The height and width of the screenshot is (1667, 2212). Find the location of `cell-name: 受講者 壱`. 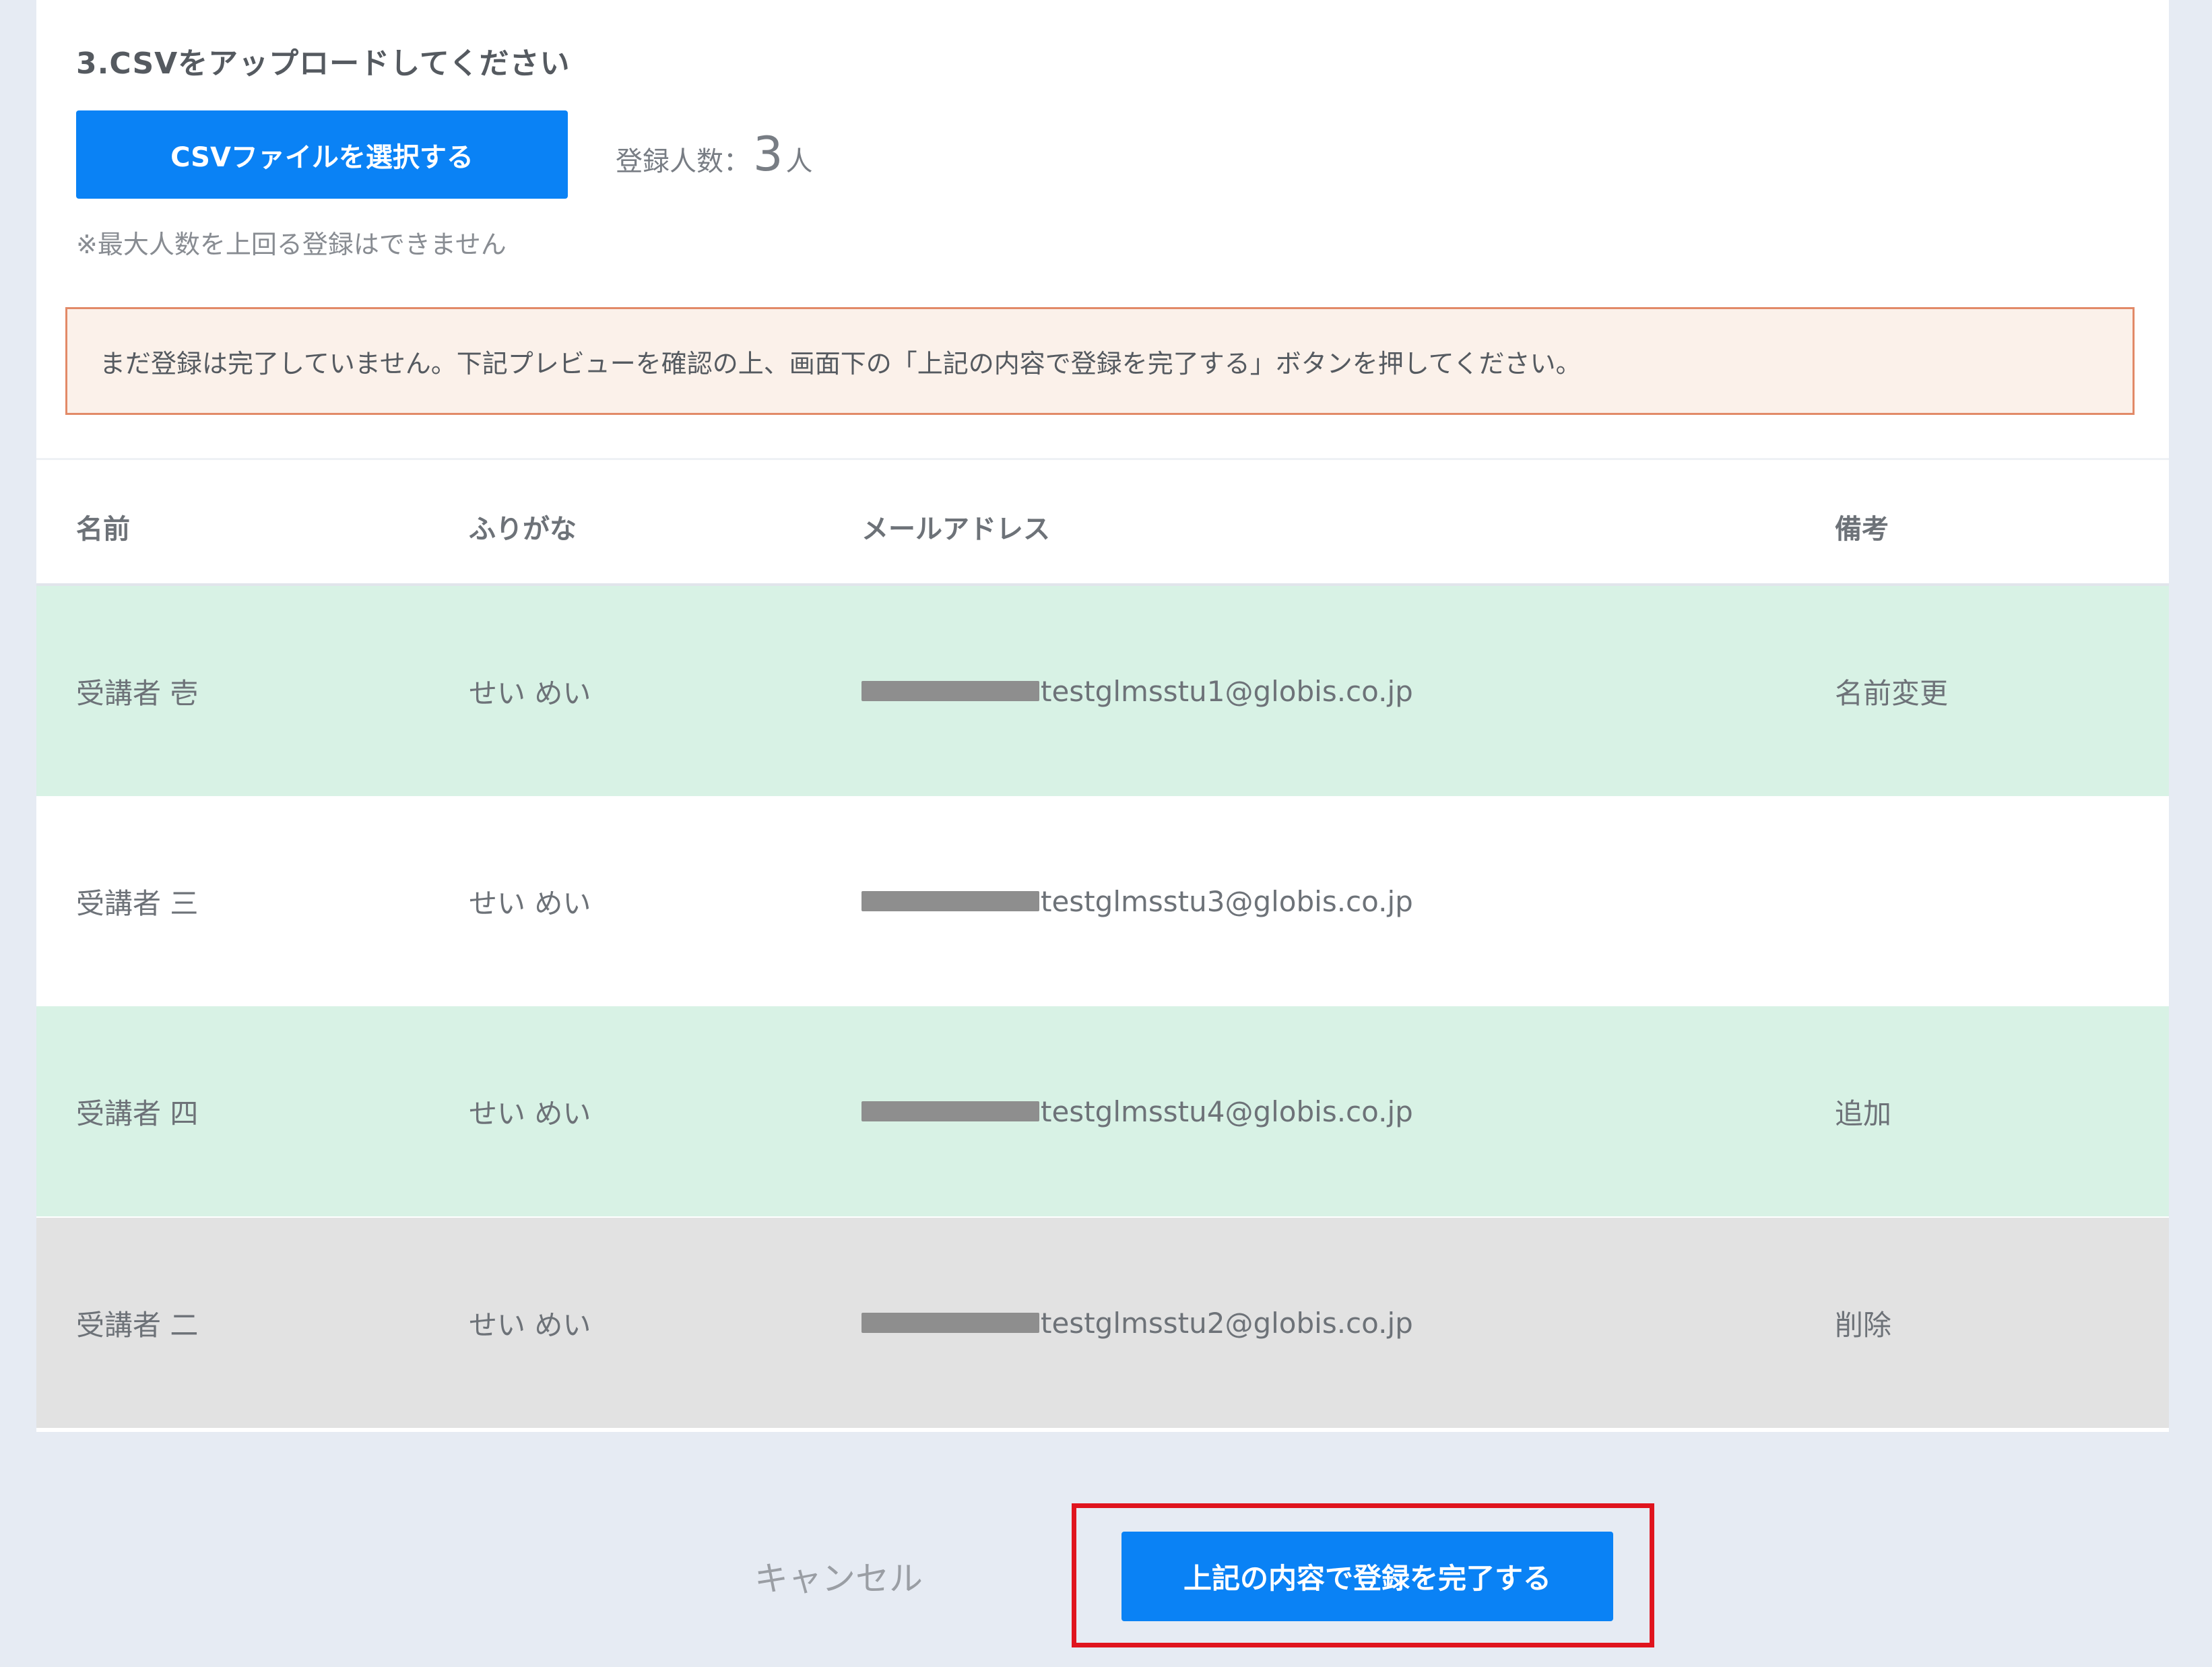

cell-name: 受講者 壱 is located at coordinates (137, 693).